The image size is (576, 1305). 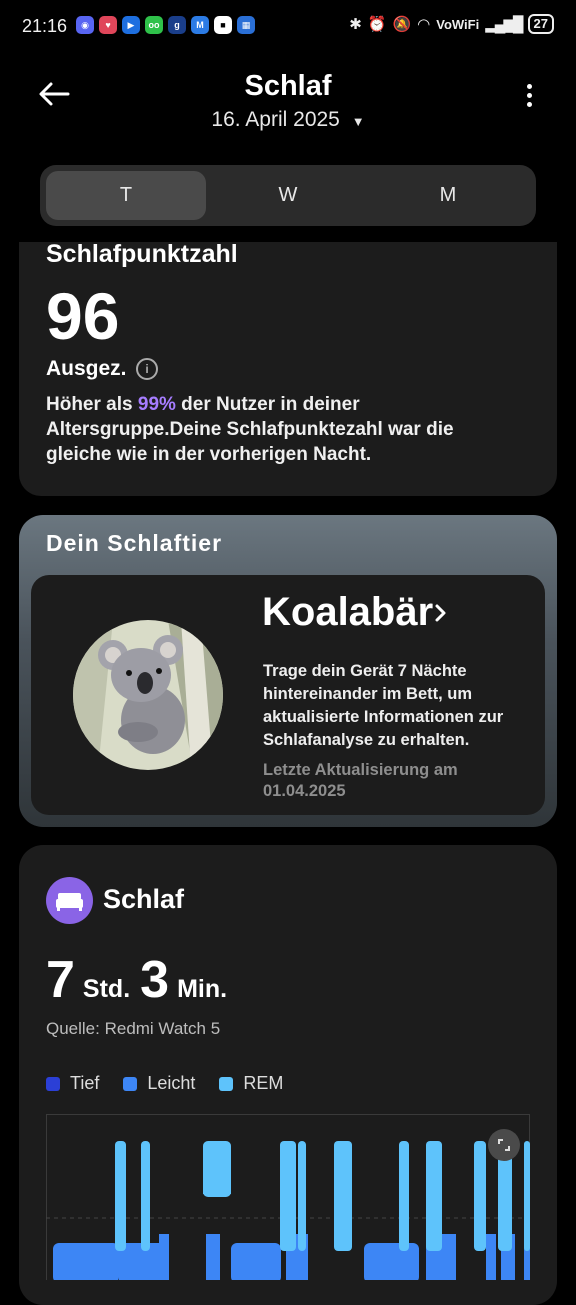 What do you see at coordinates (142, 254) in the screenshot?
I see `score-title: Schlafpunktzahl` at bounding box center [142, 254].